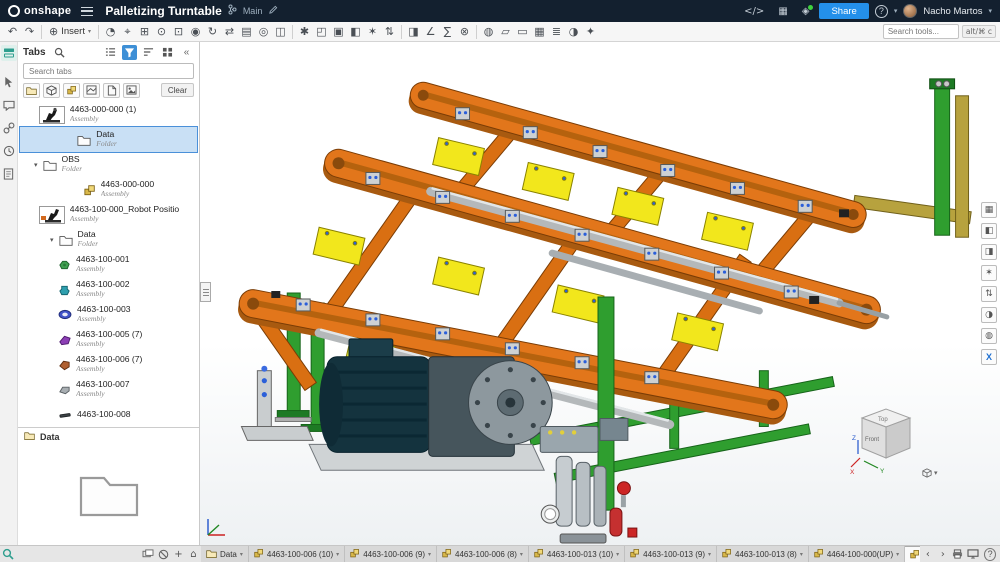 The width and height of the screenshot is (1000, 562). What do you see at coordinates (989, 231) in the screenshot?
I see `named-views-button: ◧` at bounding box center [989, 231].